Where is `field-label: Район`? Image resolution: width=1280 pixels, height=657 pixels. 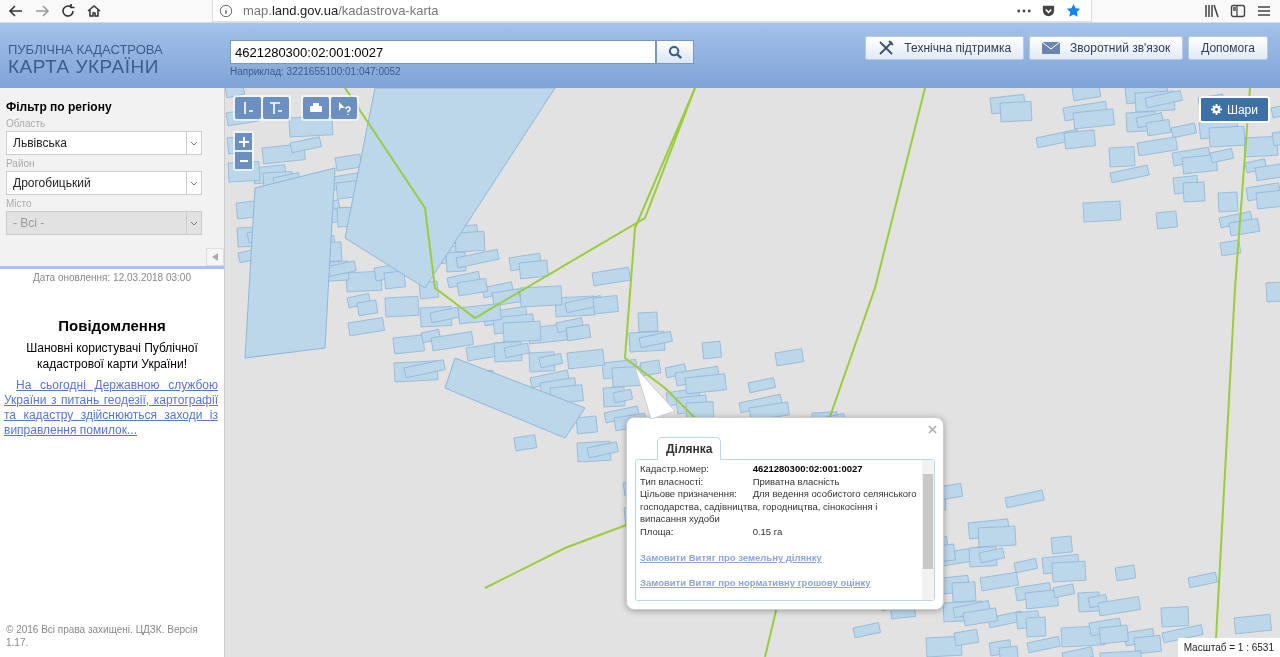 field-label: Район is located at coordinates (21, 163).